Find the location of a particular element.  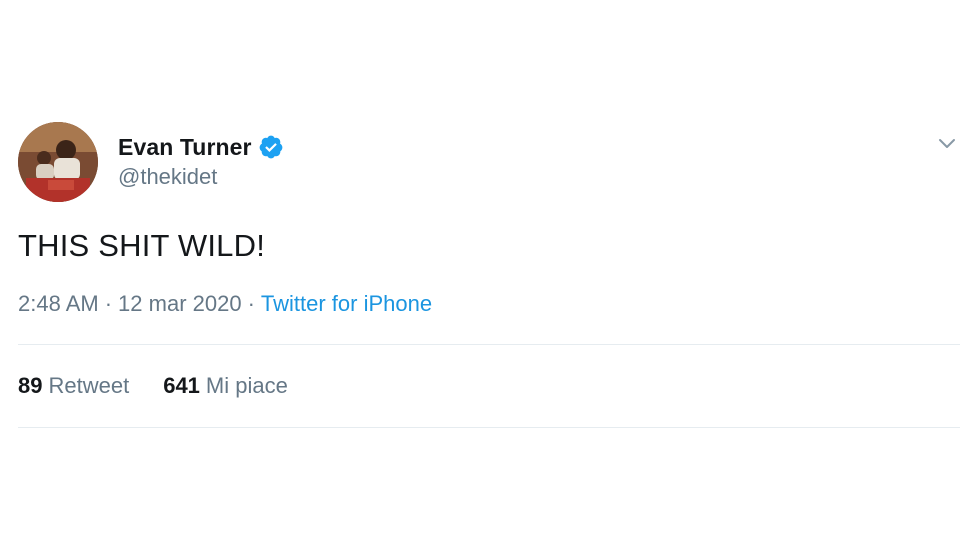

tweet-date: 12 mar 2020 is located at coordinates (180, 304).